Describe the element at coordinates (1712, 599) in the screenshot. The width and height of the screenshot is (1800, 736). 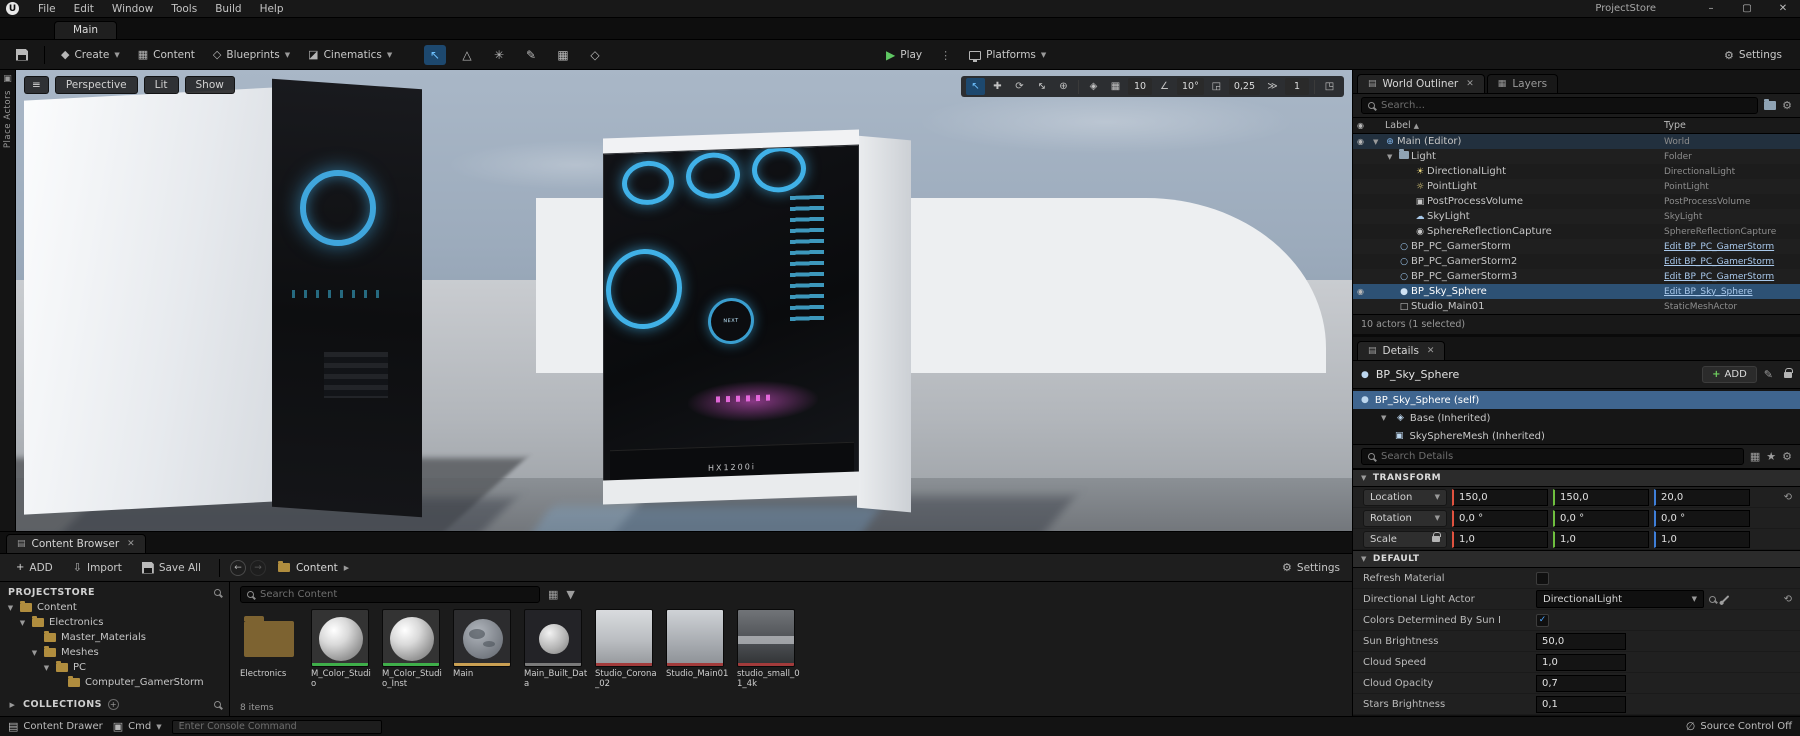
I see `browse-to-asset-icon` at that location.